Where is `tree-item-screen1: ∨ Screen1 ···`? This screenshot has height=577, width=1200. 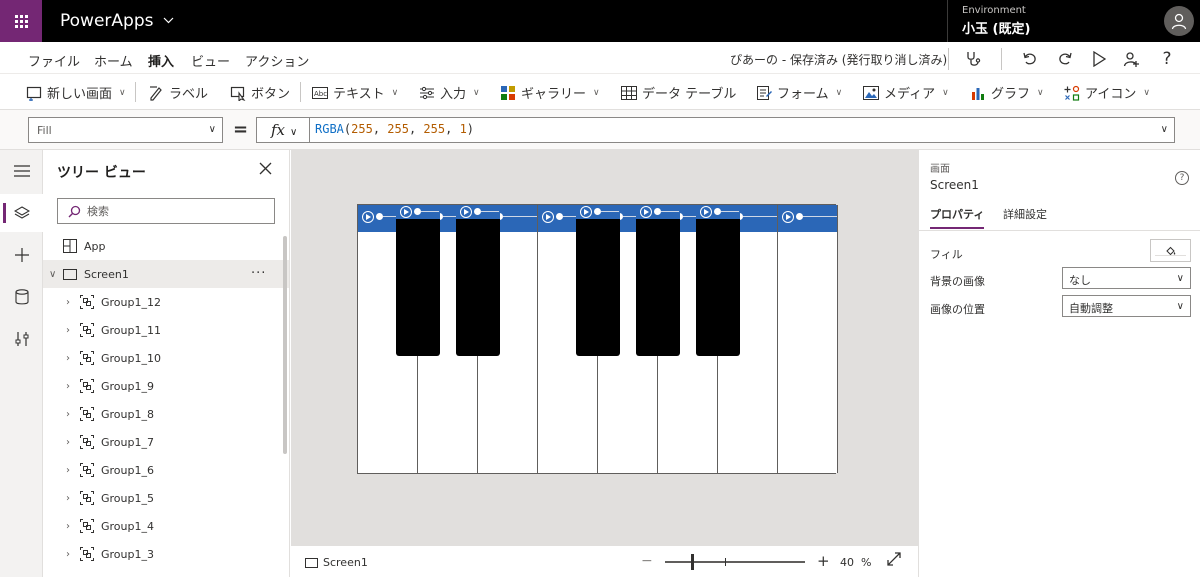
tree-item-screen1: ∨ Screen1 ··· is located at coordinates (166, 274).